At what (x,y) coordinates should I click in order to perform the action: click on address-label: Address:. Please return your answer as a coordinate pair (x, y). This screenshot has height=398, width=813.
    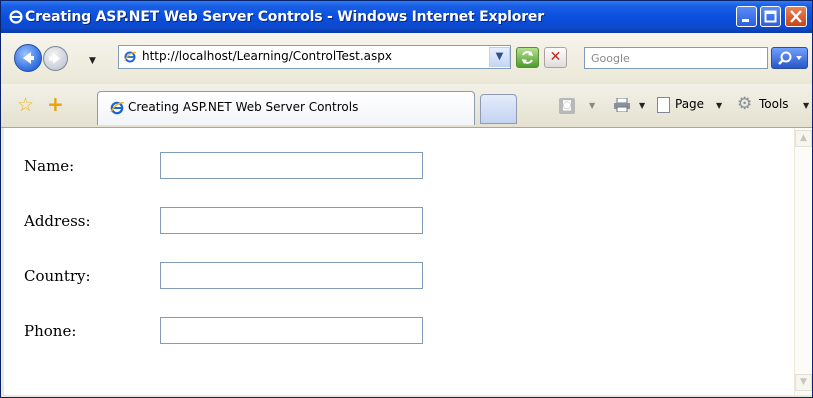
    Looking at the image, I should click on (57, 221).